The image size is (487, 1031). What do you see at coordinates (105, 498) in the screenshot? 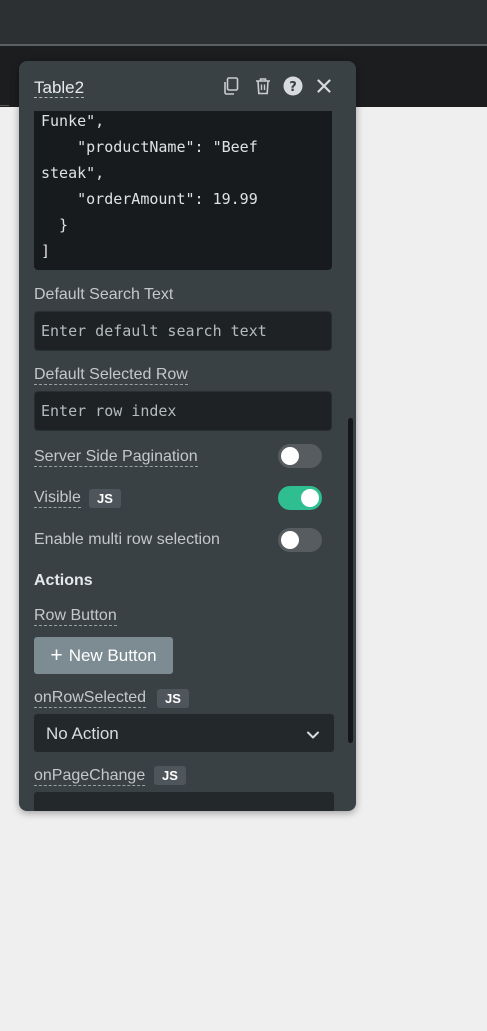
I see `visible-js-badge: JS` at bounding box center [105, 498].